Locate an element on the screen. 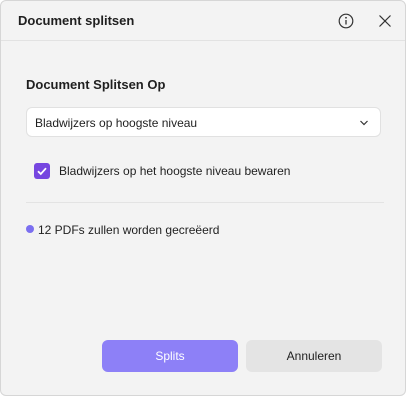 Image resolution: width=406 pixels, height=396 pixels. status-dot-icon is located at coordinates (30, 229).